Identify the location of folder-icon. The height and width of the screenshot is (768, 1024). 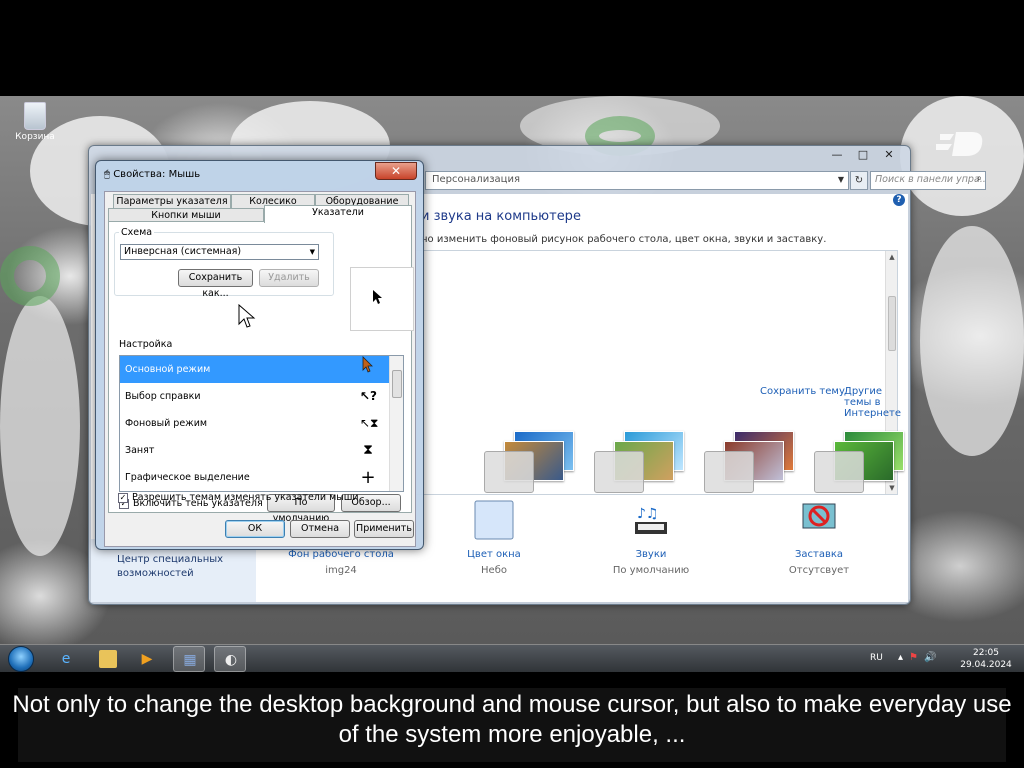
(108, 659).